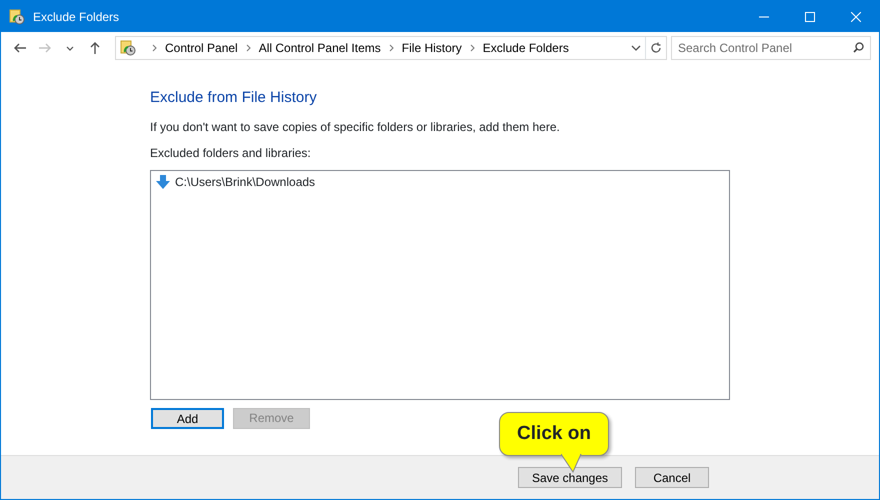 This screenshot has height=500, width=880. Describe the element at coordinates (128, 48) in the screenshot. I see `control-panel-icon` at that location.